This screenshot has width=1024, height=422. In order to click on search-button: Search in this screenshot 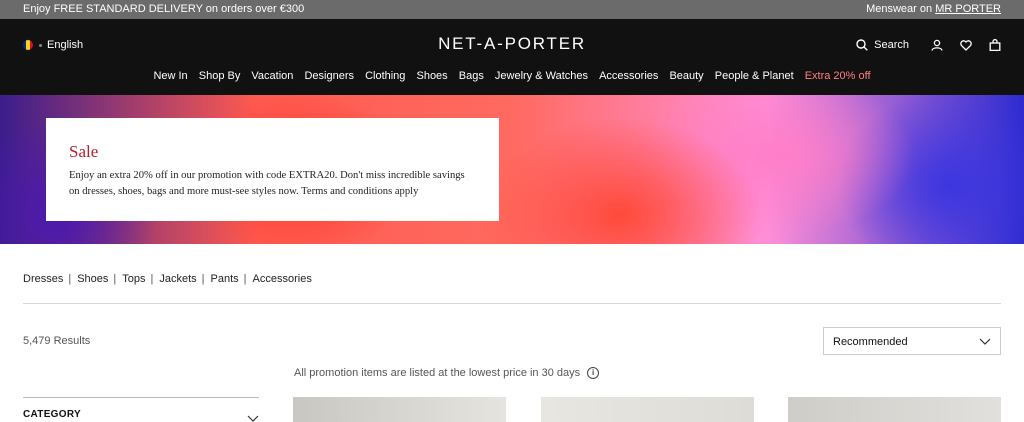, I will do `click(882, 45)`.